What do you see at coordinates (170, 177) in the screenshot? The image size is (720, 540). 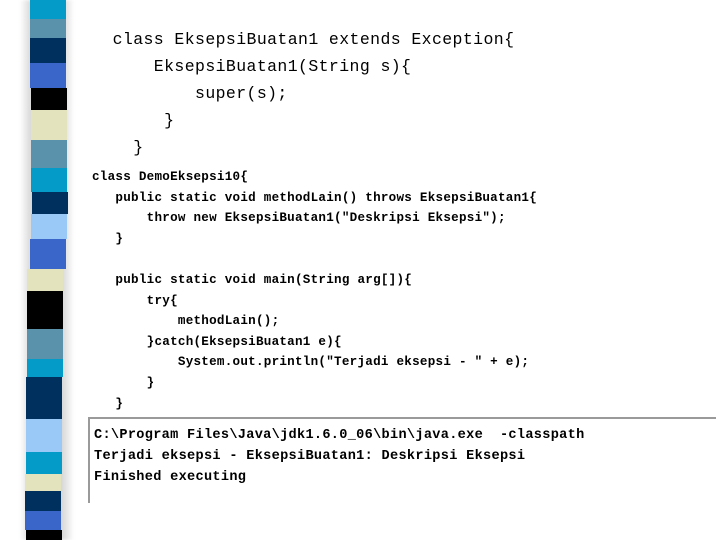 I see `code-line: class DemoEksepsi10{` at bounding box center [170, 177].